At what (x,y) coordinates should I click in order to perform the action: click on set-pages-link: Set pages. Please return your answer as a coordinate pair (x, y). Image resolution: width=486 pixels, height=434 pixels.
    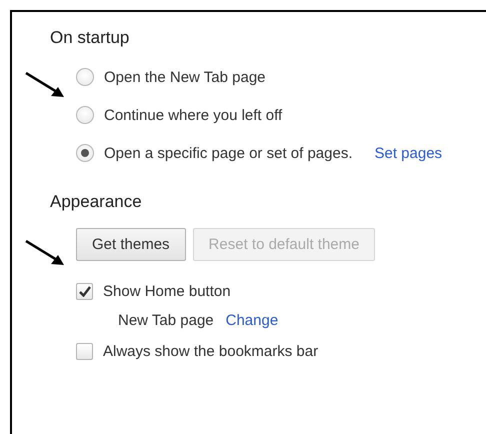
    Looking at the image, I should click on (408, 153).